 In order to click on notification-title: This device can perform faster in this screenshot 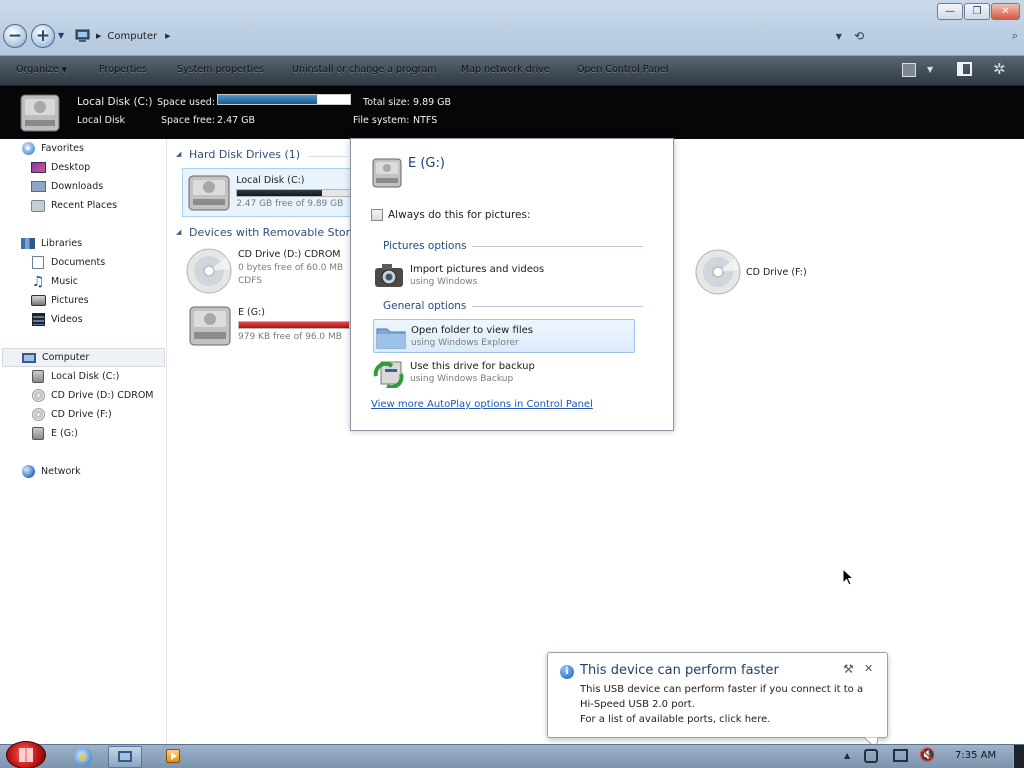, I will do `click(679, 670)`.